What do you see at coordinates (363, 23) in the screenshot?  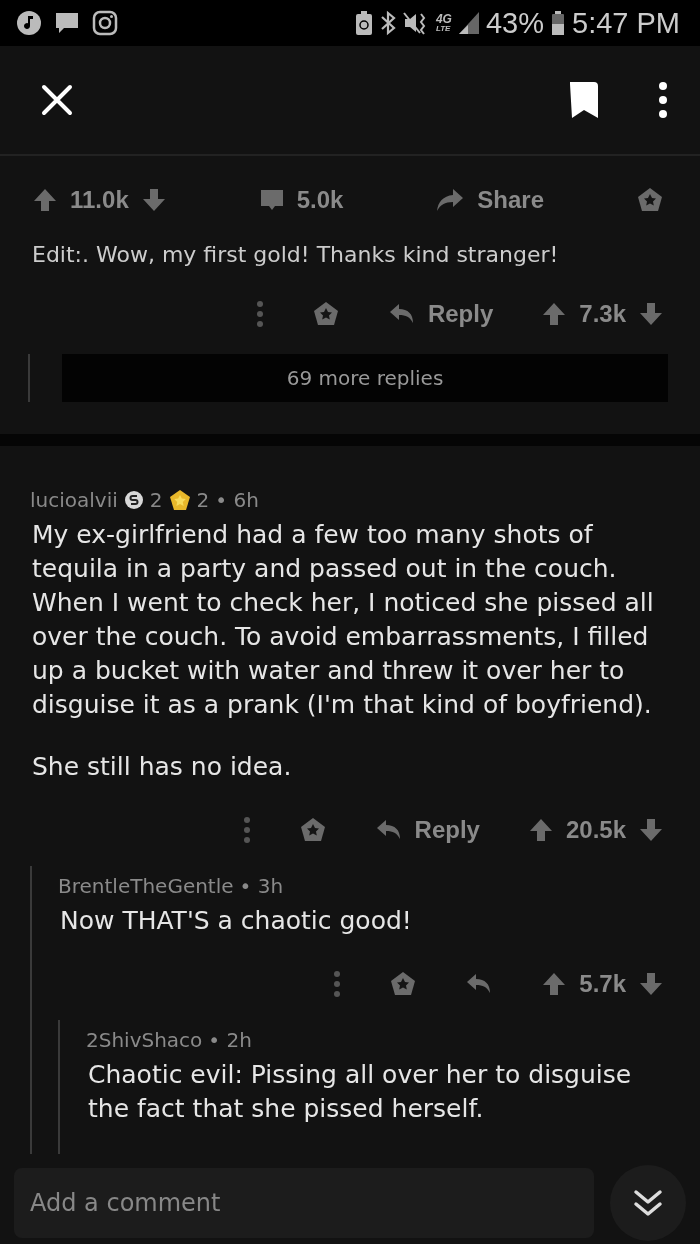 I see `battery-saver-icon` at bounding box center [363, 23].